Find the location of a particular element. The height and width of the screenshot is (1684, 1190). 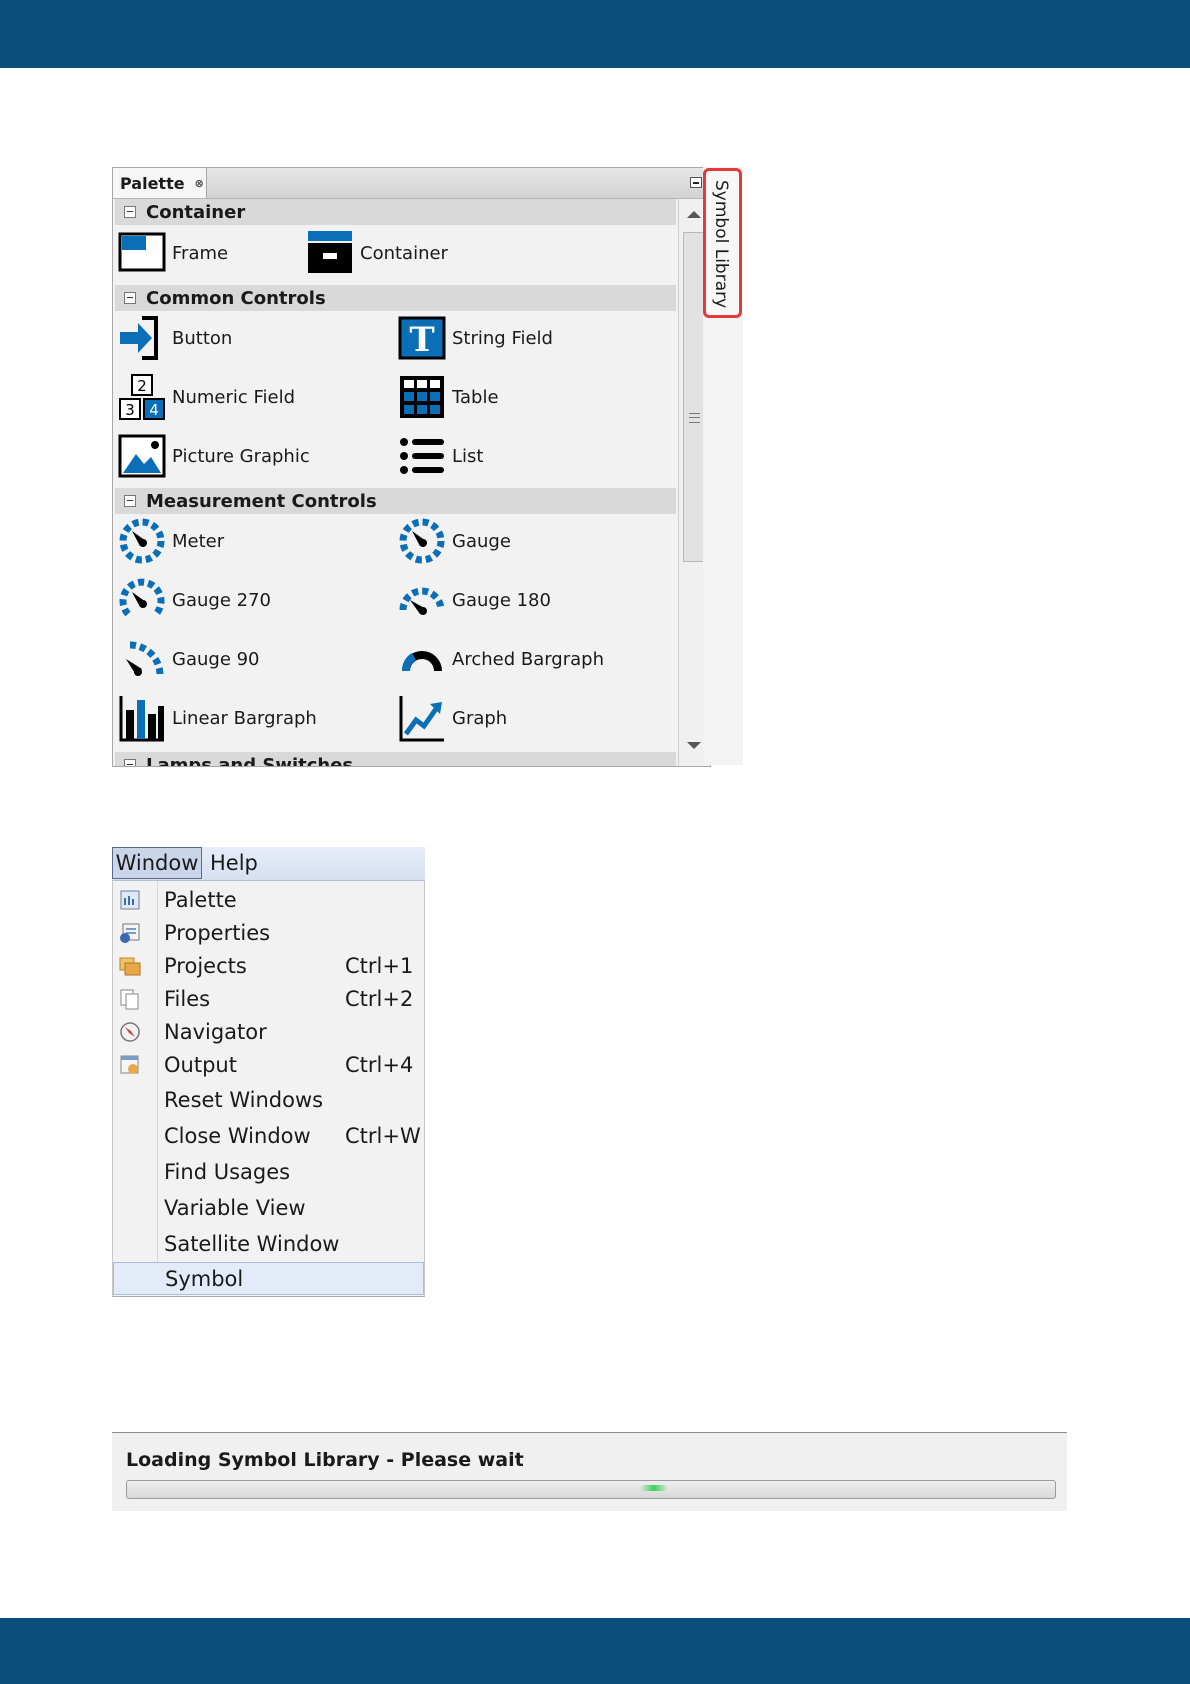

item-label: Container is located at coordinates (404, 253).